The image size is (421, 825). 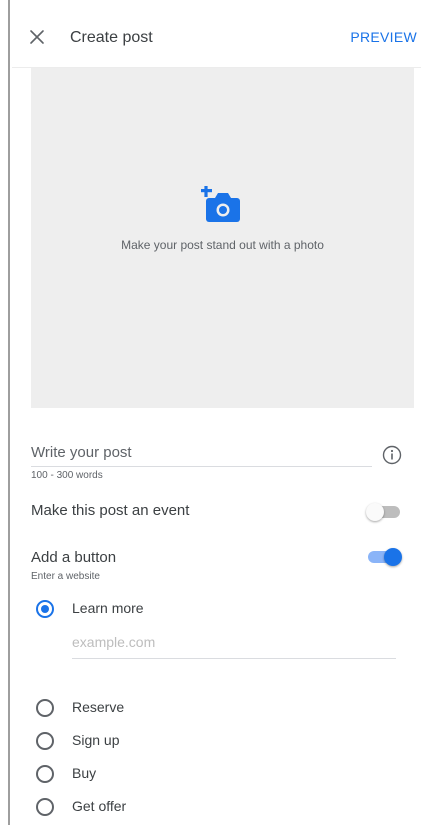 I want to click on word-count-hint: 100 - 300 words, so click(x=67, y=475).